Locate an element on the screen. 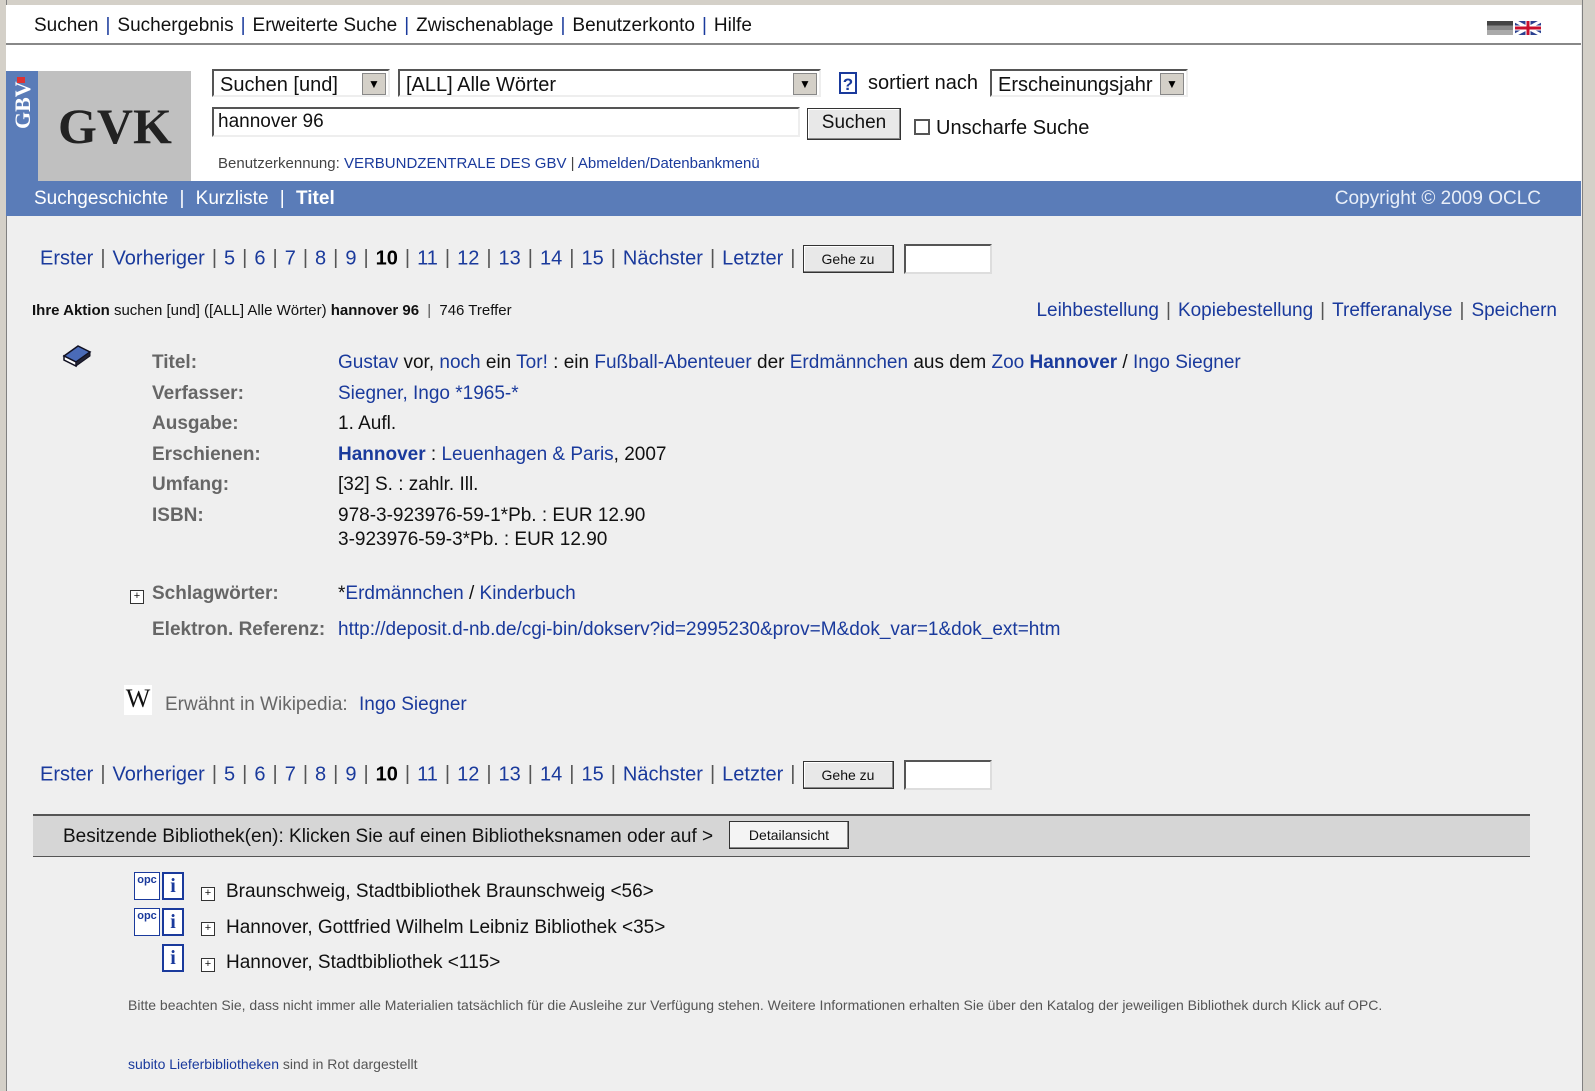 This screenshot has height=1091, width=1595. menu-benutzerkonto: Benutzerkonto is located at coordinates (633, 25).